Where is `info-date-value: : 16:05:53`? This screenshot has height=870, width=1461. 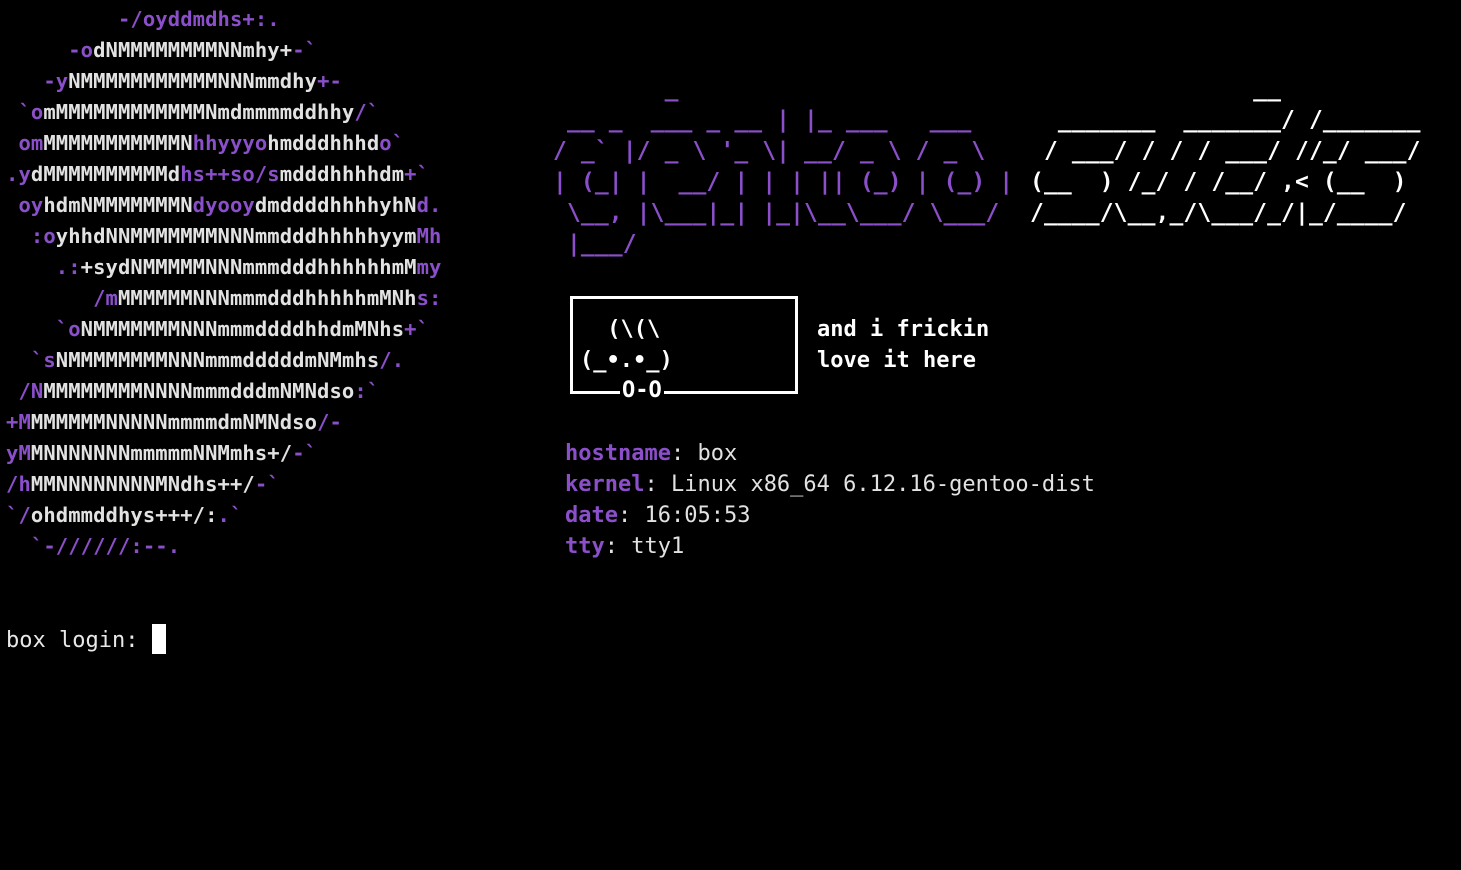
info-date-value: : 16:05:53 is located at coordinates (684, 515).